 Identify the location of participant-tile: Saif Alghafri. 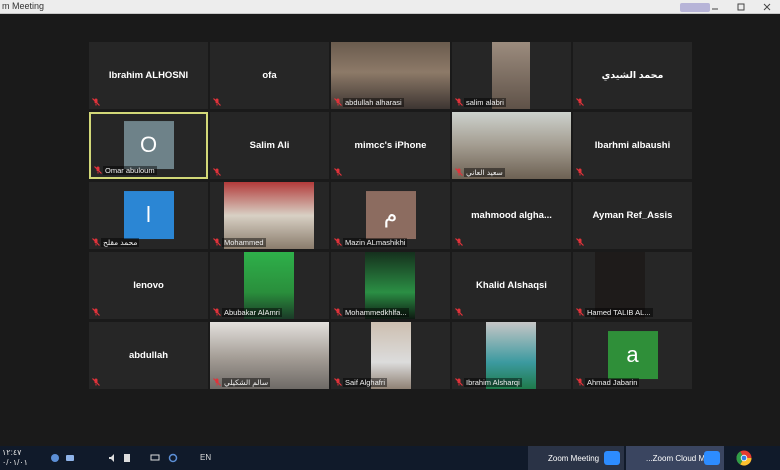
(390, 355).